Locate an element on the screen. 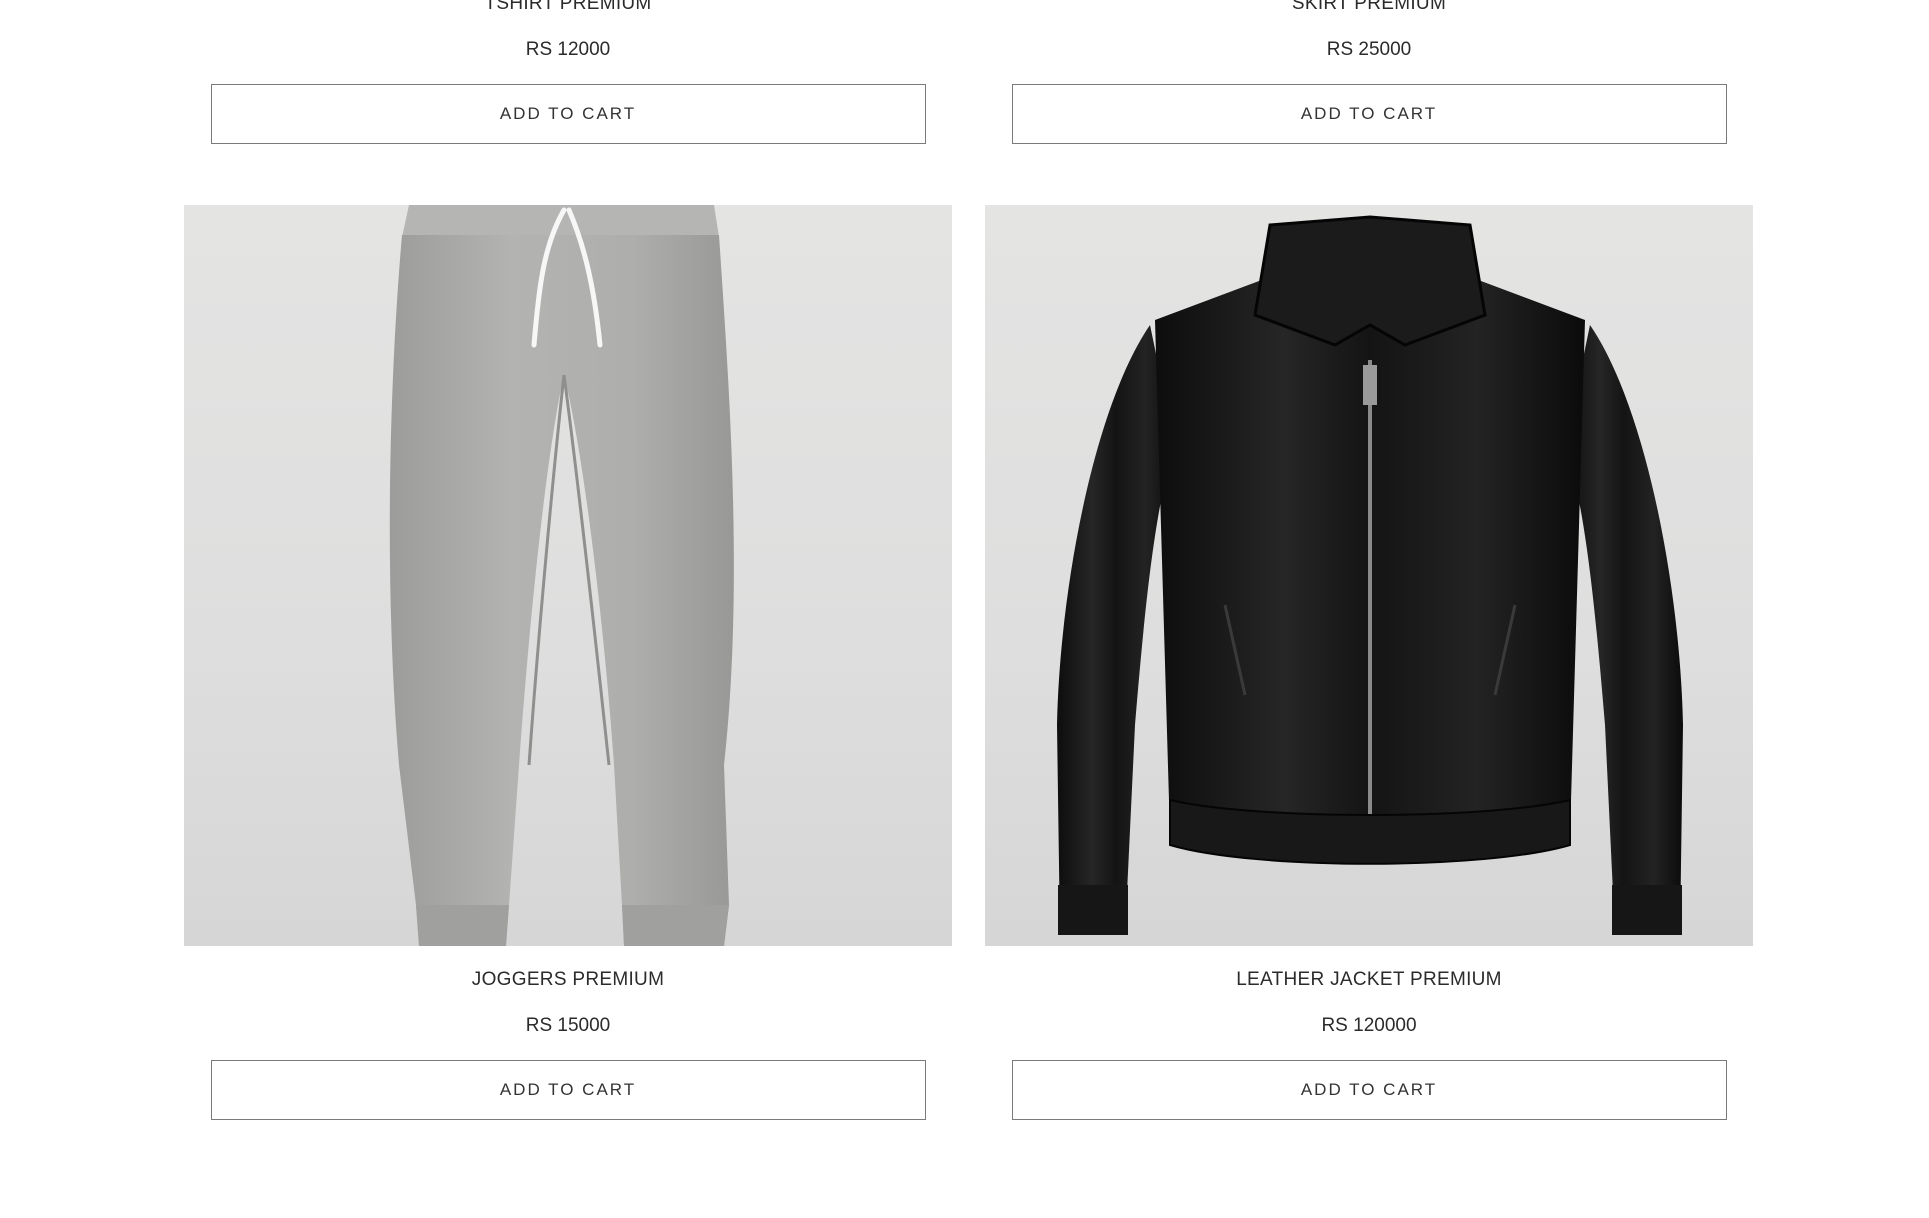 The height and width of the screenshot is (1218, 1929). product-name: LEATHER JACKET PREMIUM is located at coordinates (1369, 979).